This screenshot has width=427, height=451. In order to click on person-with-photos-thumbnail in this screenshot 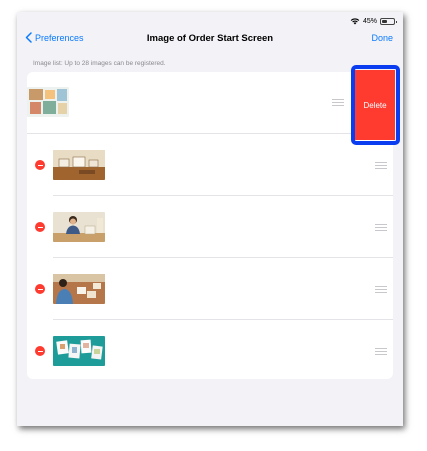, I will do `click(79, 289)`.